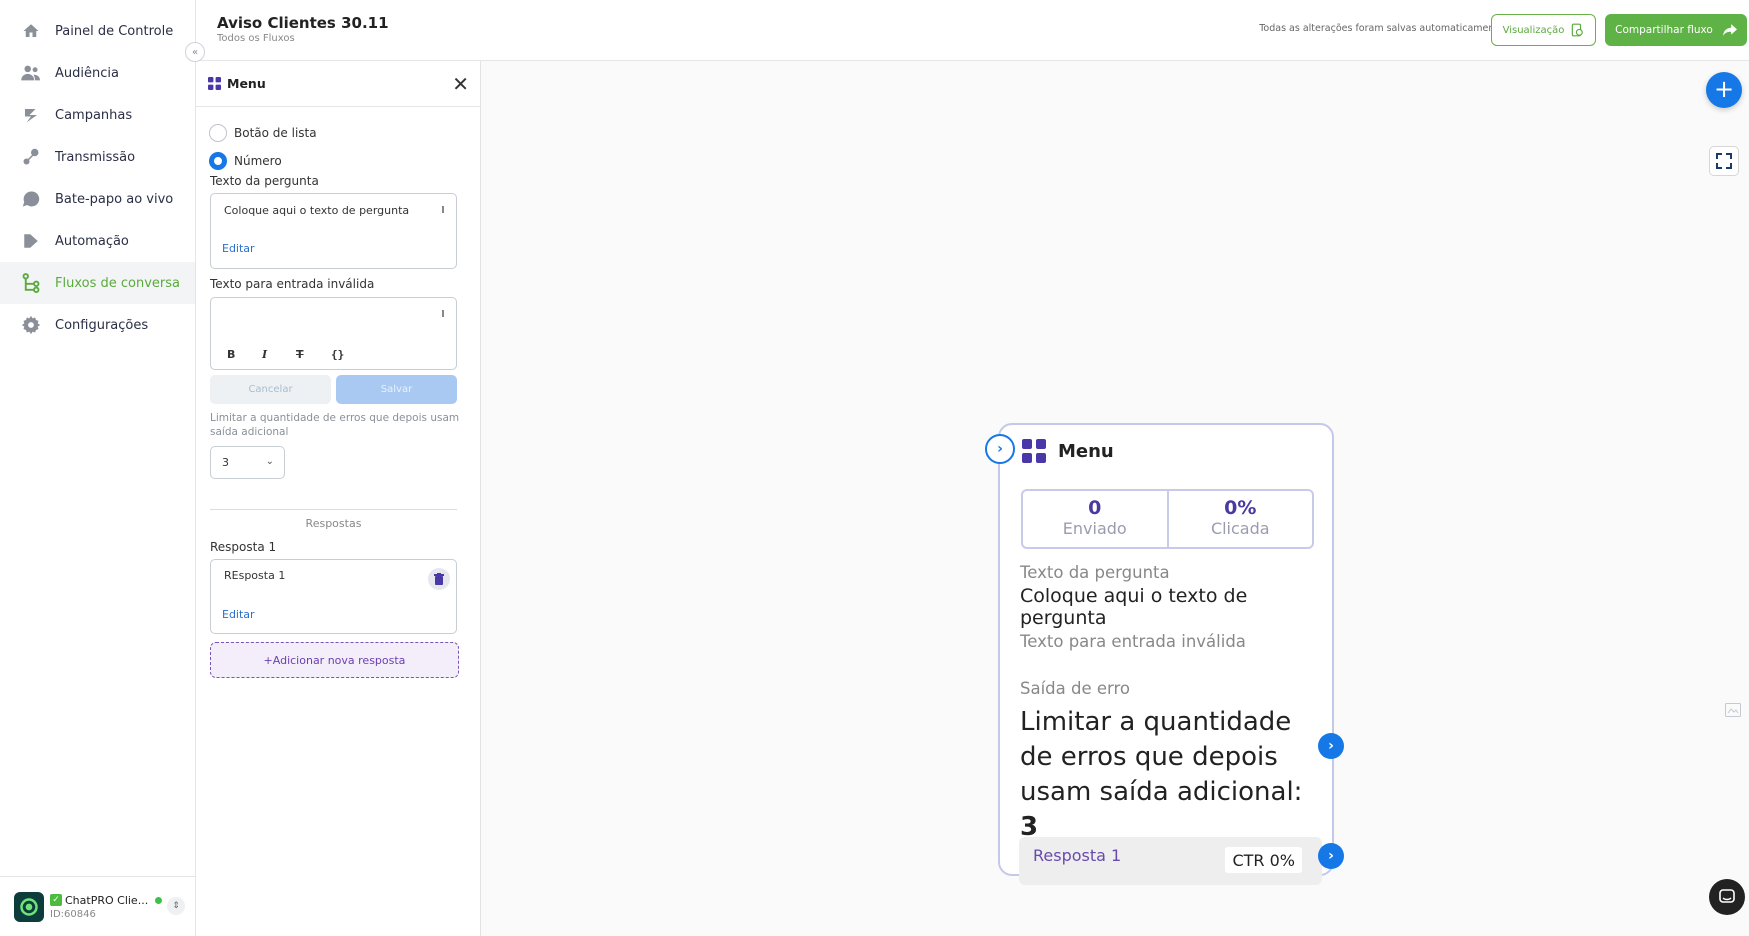 This screenshot has width=1749, height=936. I want to click on sidebar-item-label: Audiência, so click(87, 73).